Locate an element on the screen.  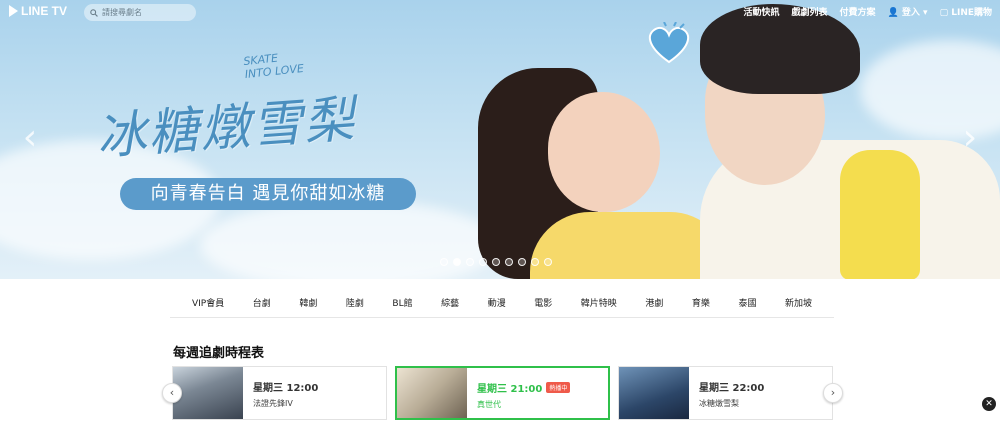
search-box is located at coordinates (140, 12).